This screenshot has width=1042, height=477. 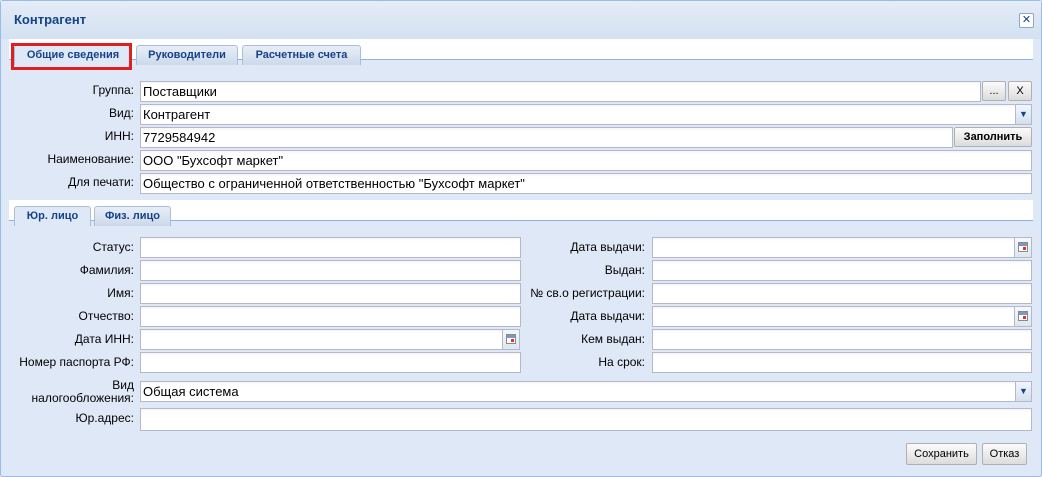 What do you see at coordinates (119, 136) in the screenshot?
I see `inn-label: ИНН:` at bounding box center [119, 136].